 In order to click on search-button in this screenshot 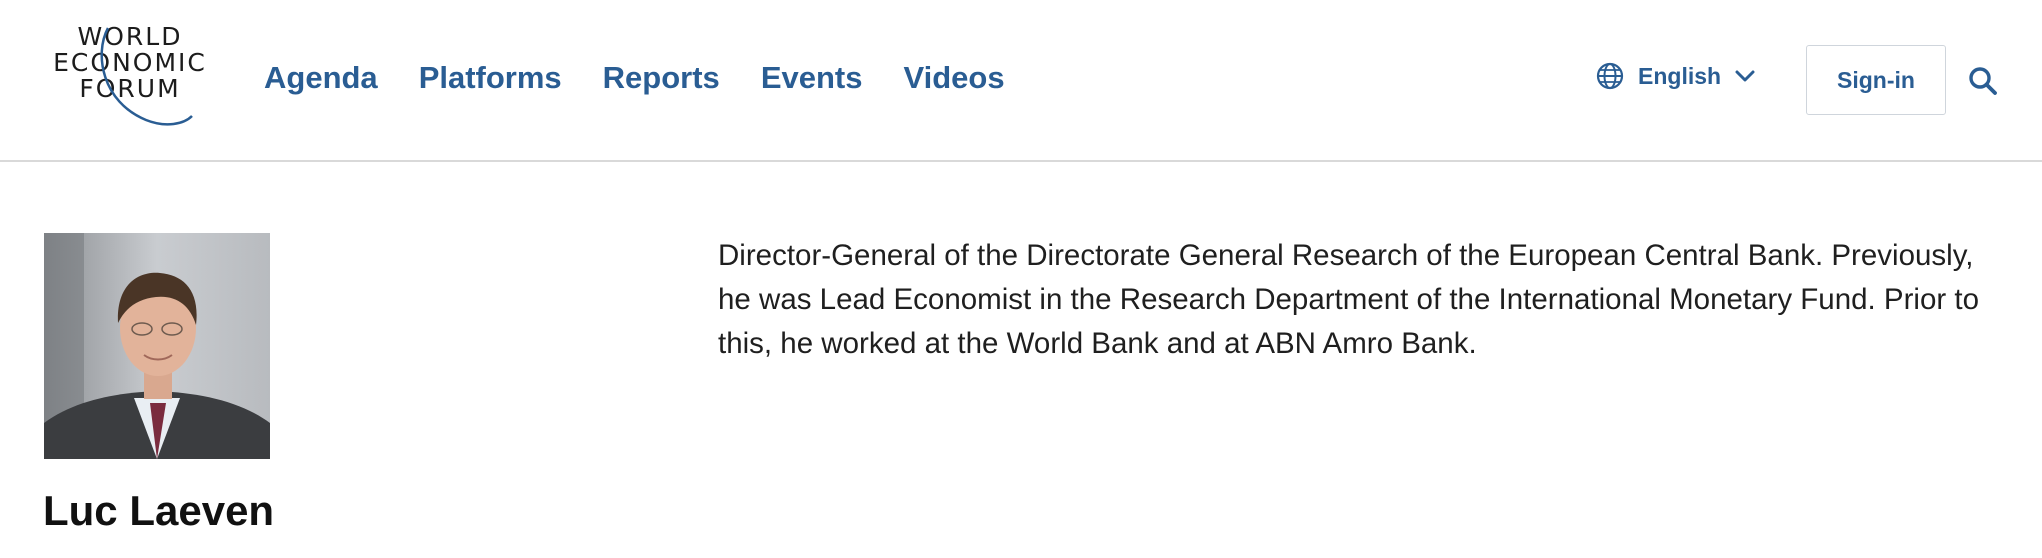, I will do `click(1983, 83)`.